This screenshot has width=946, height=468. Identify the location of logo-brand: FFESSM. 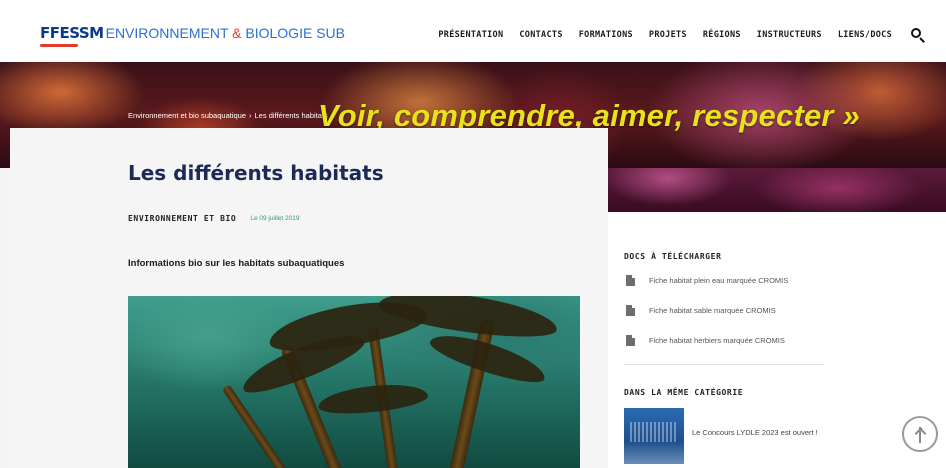
(72, 33).